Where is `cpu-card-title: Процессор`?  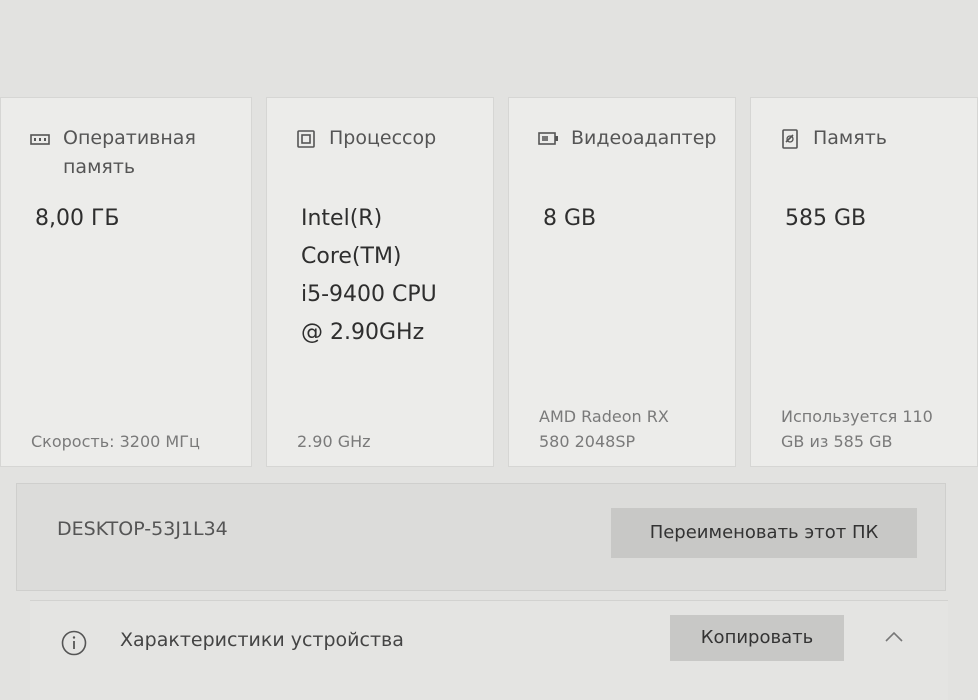 cpu-card-title: Процессор is located at coordinates (383, 138).